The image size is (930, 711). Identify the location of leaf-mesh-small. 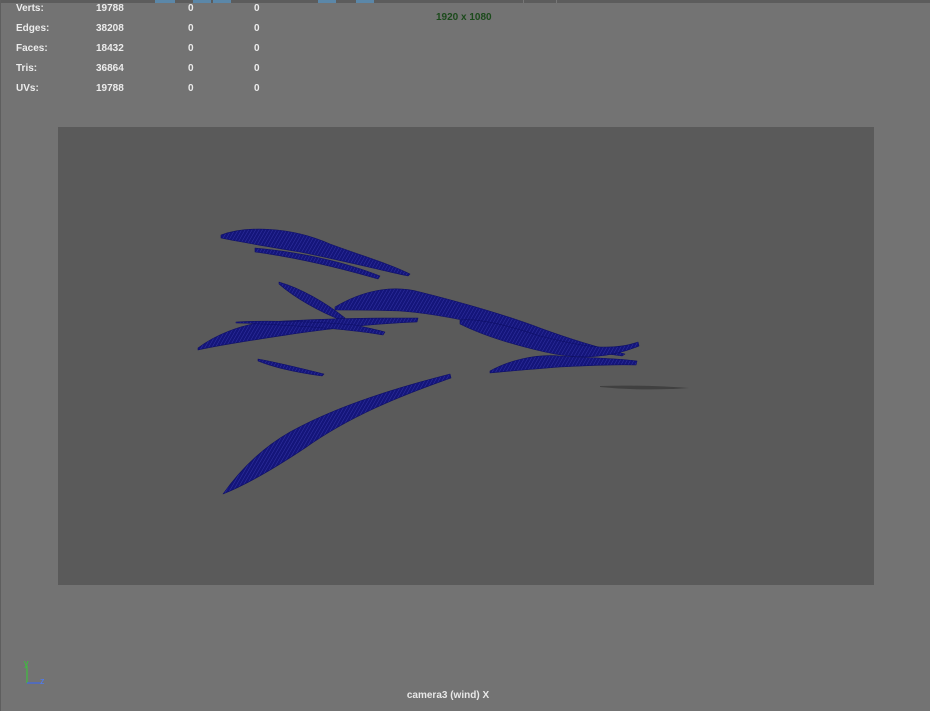
(291, 367).